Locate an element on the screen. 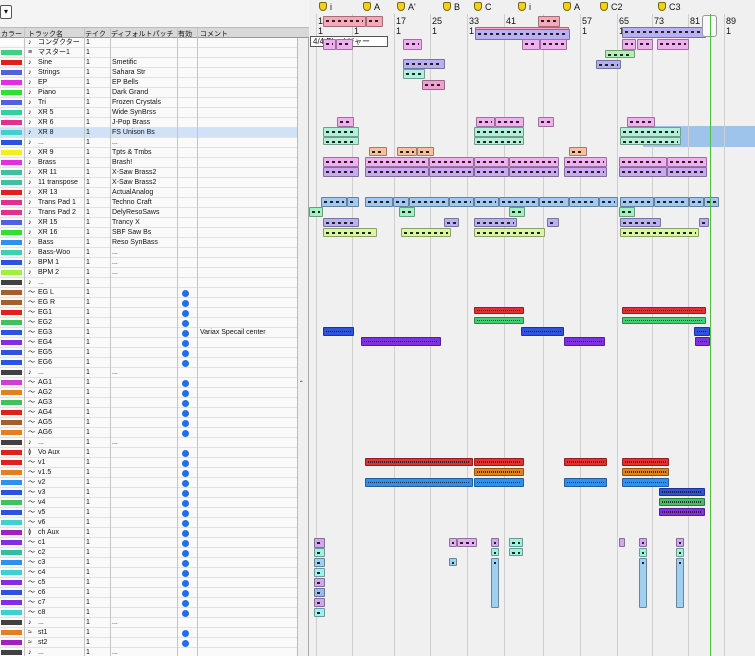 The height and width of the screenshot is (656, 755). pane-splitter: ˆ is located at coordinates (303, 347).